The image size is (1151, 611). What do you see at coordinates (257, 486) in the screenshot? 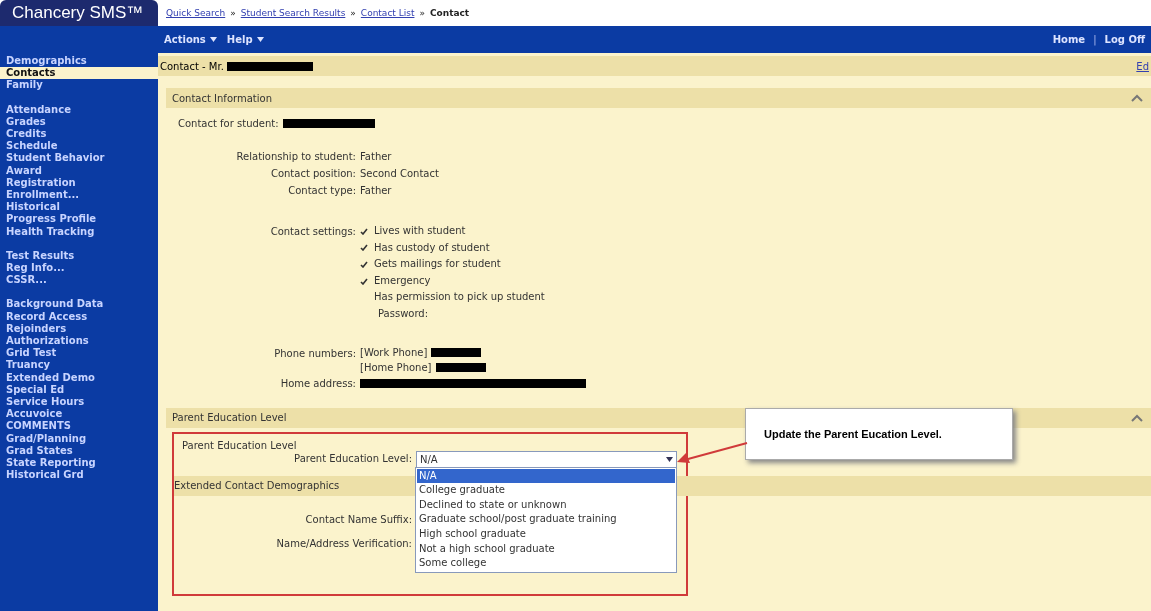
I see `section-title: Extended Contact Demographics` at bounding box center [257, 486].